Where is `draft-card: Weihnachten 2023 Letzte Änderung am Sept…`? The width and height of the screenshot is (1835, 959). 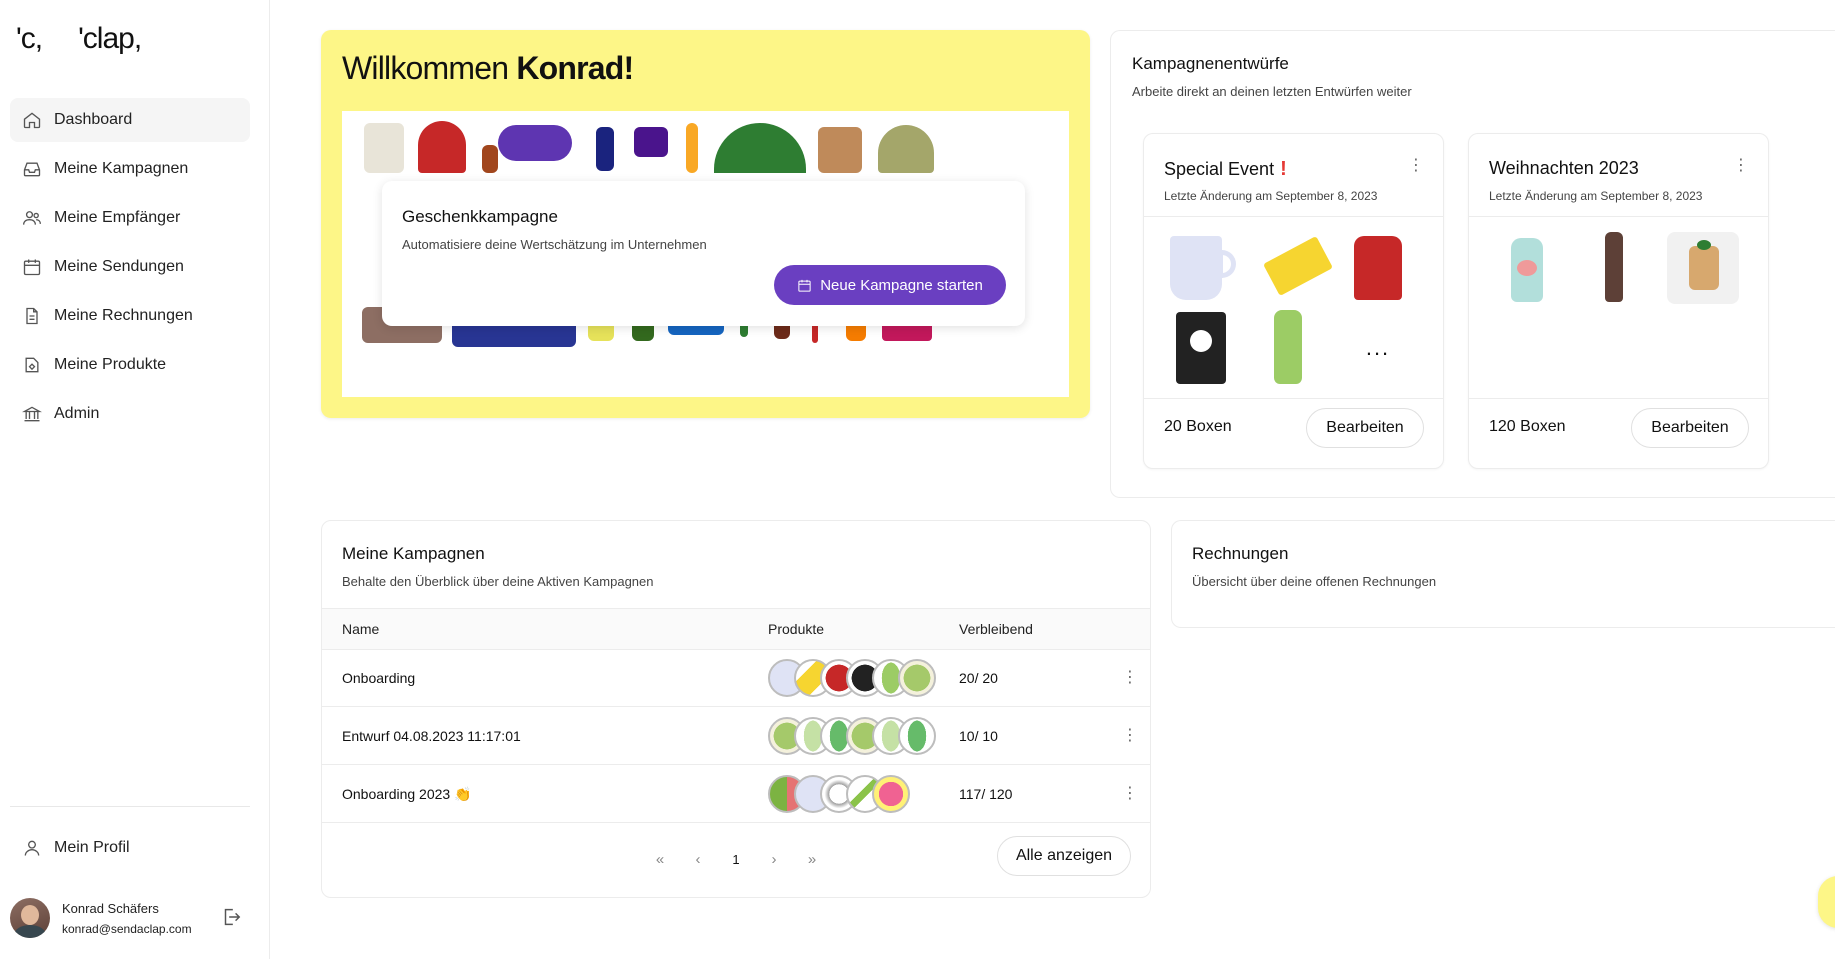
draft-card: Weihnachten 2023 Letzte Änderung am Sept… is located at coordinates (1618, 301).